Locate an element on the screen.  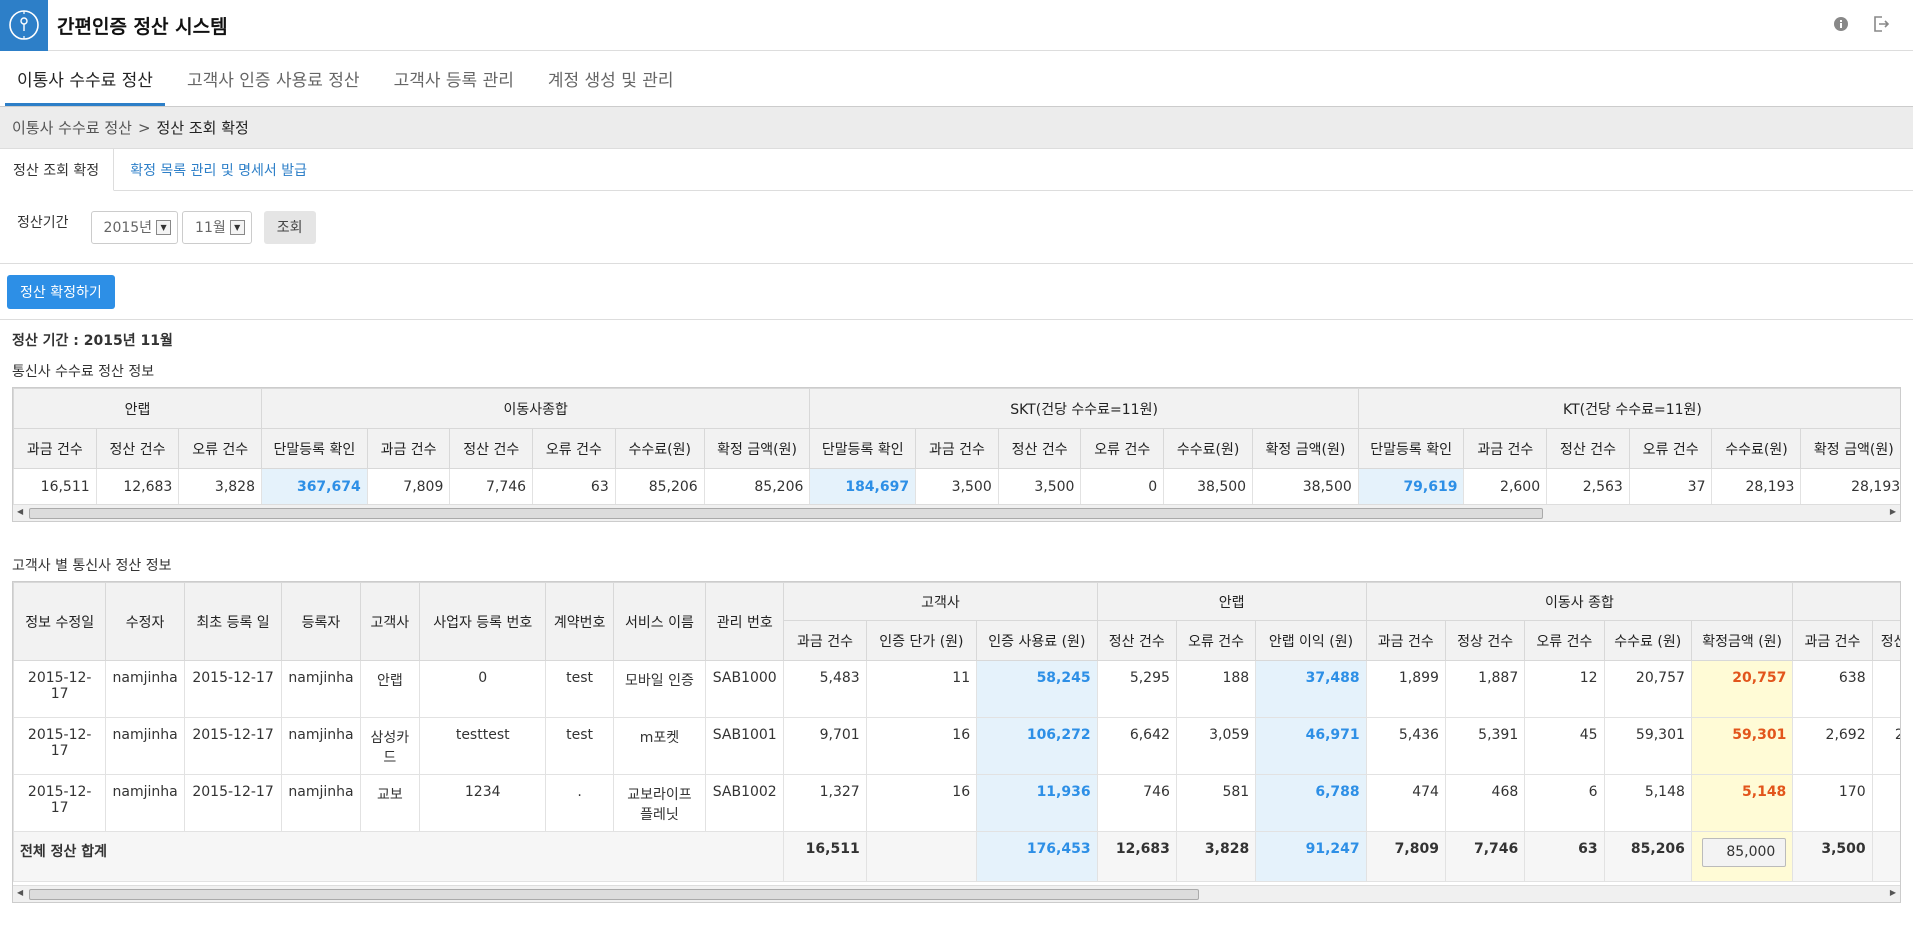
table-cell: 58,245 is located at coordinates (1037, 689).